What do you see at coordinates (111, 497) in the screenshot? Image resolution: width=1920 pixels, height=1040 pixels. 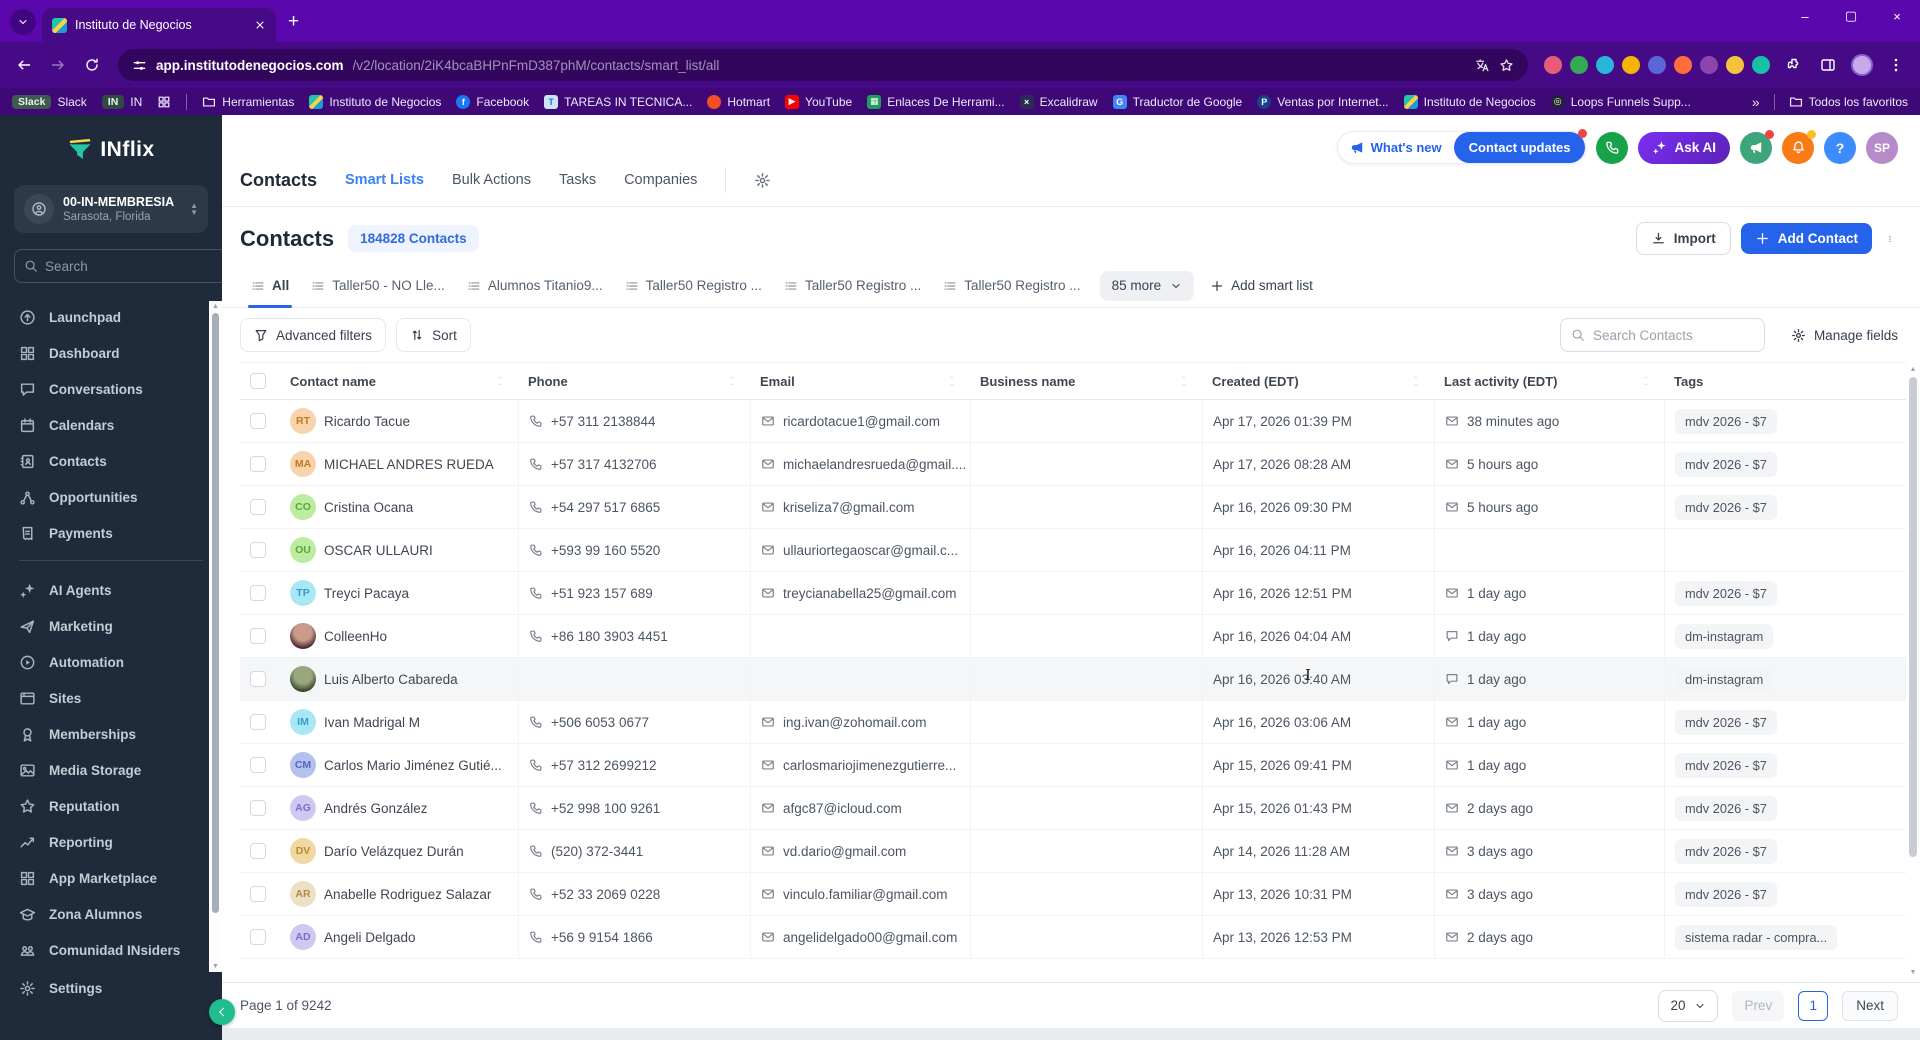 I see `sidebar-item-opportunities: Opportunities` at bounding box center [111, 497].